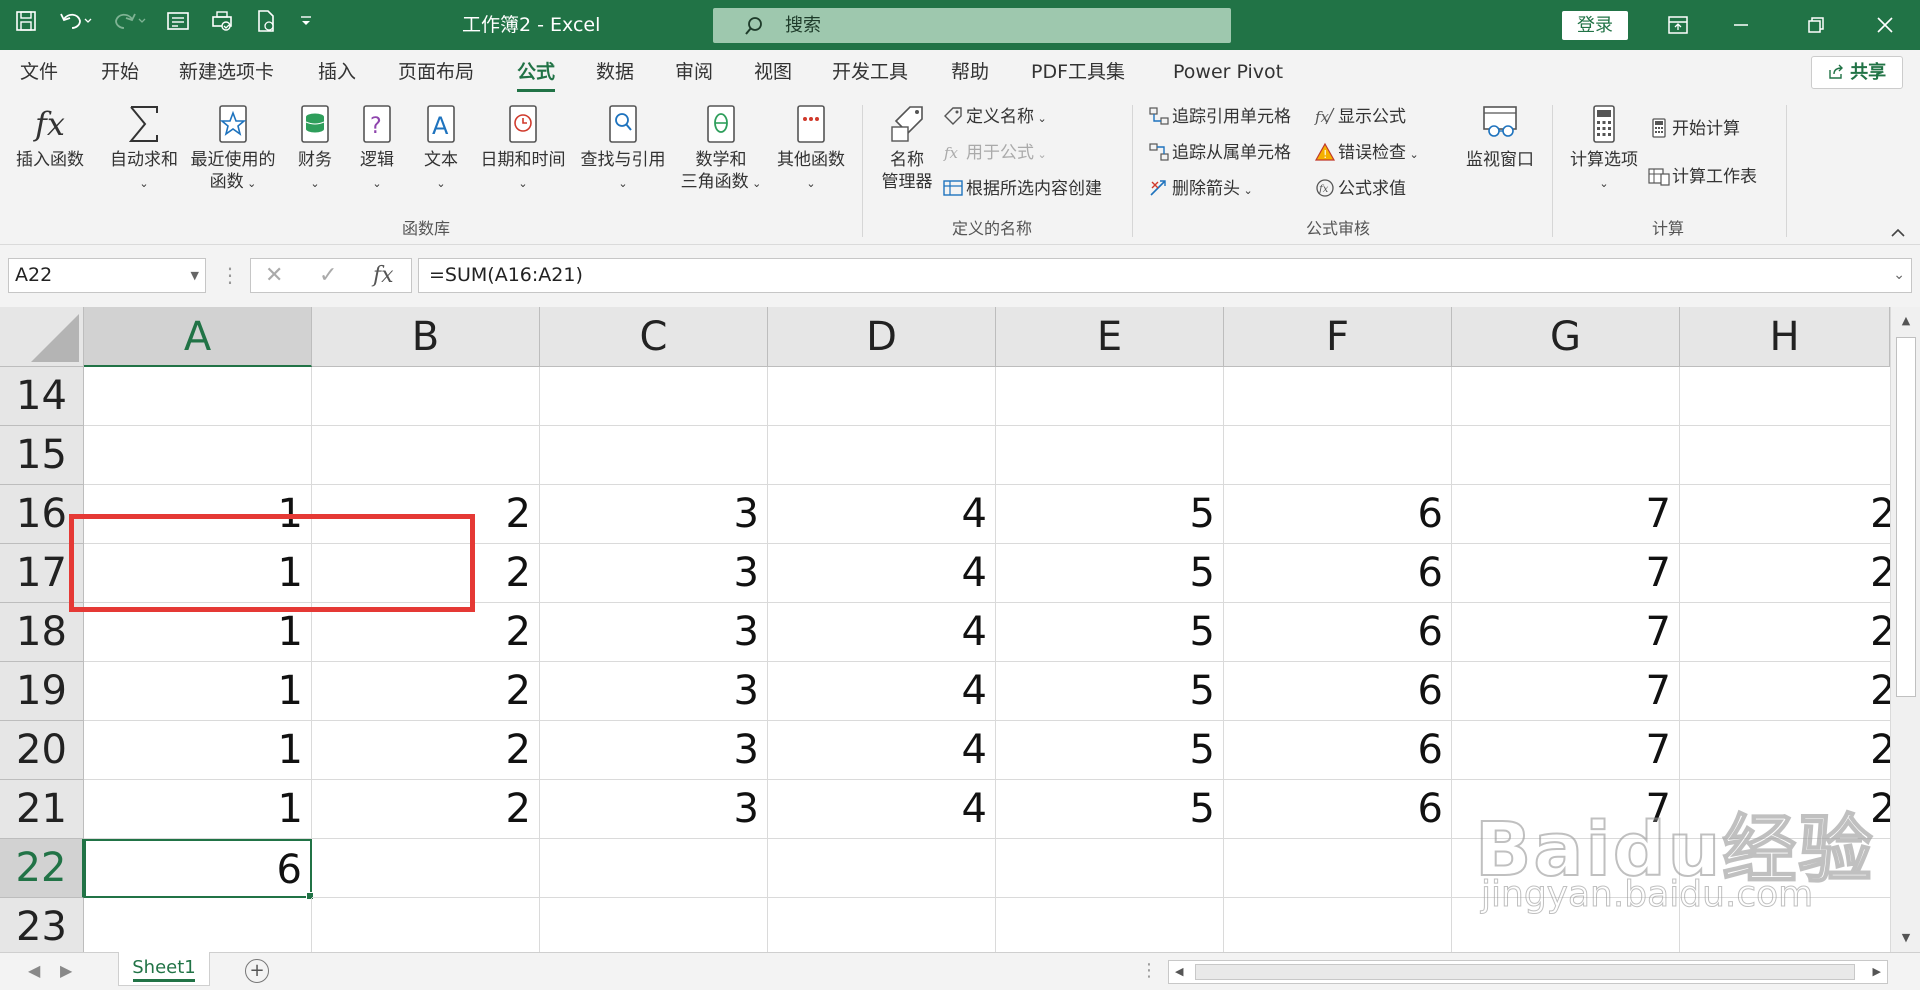 This screenshot has height=990, width=1920. What do you see at coordinates (1338, 632) in the screenshot?
I see `cell-f18: 6` at bounding box center [1338, 632].